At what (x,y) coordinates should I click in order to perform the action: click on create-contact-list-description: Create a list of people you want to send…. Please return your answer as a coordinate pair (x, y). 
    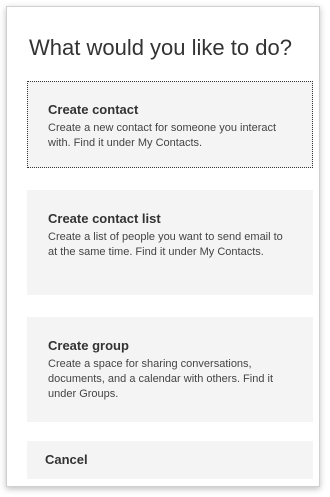
    Looking at the image, I should click on (165, 244).